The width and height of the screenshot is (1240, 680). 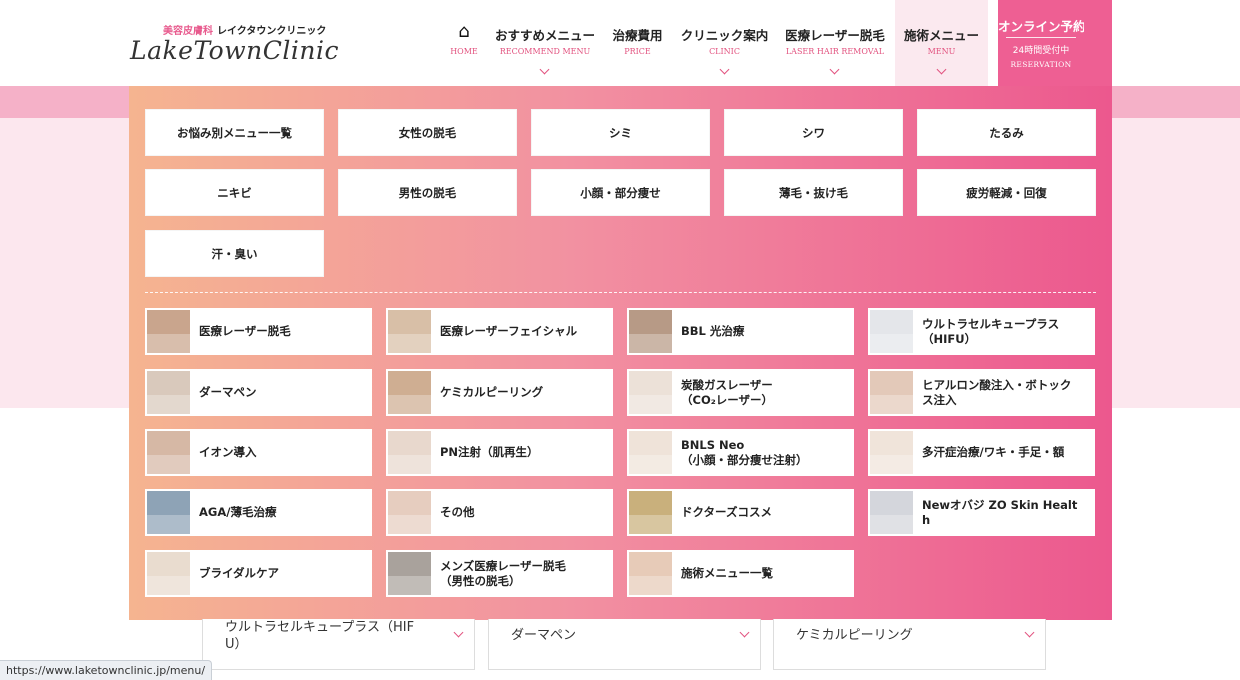 What do you see at coordinates (258, 452) in the screenshot?
I see `treatment-card: イオン導入` at bounding box center [258, 452].